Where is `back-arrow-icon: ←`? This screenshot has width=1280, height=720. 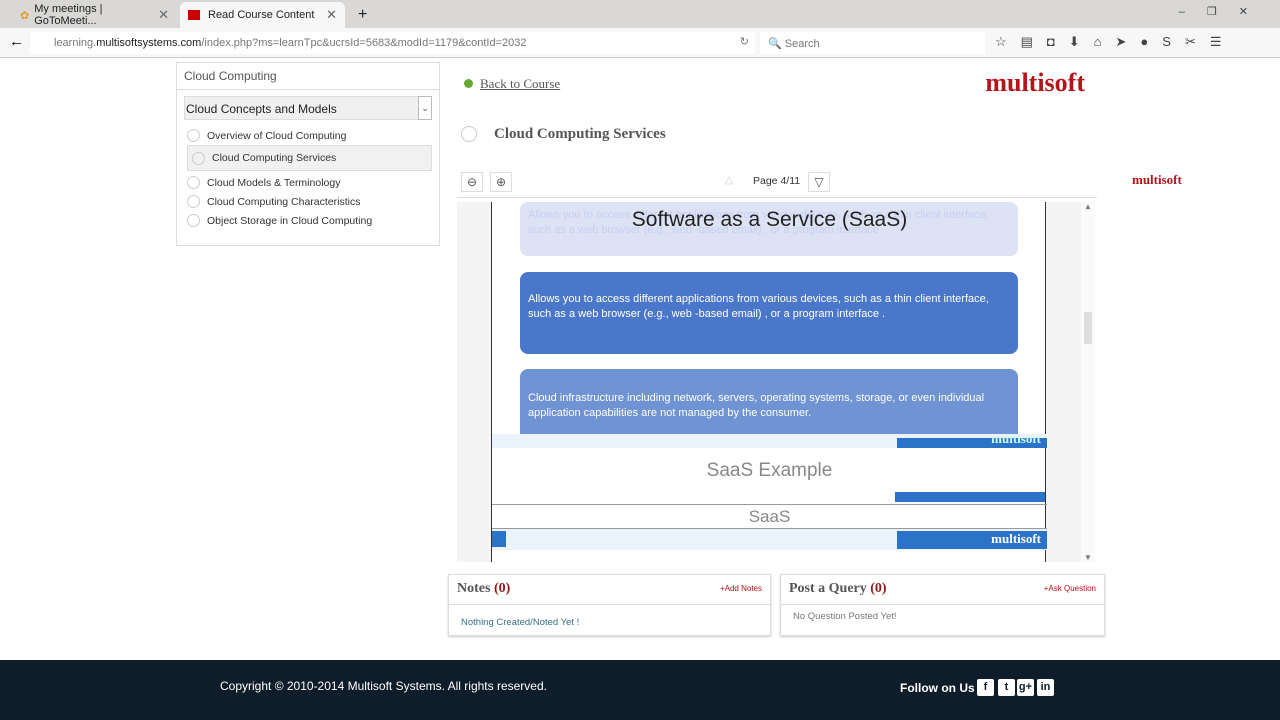
back-arrow-icon: ← is located at coordinates (16, 41).